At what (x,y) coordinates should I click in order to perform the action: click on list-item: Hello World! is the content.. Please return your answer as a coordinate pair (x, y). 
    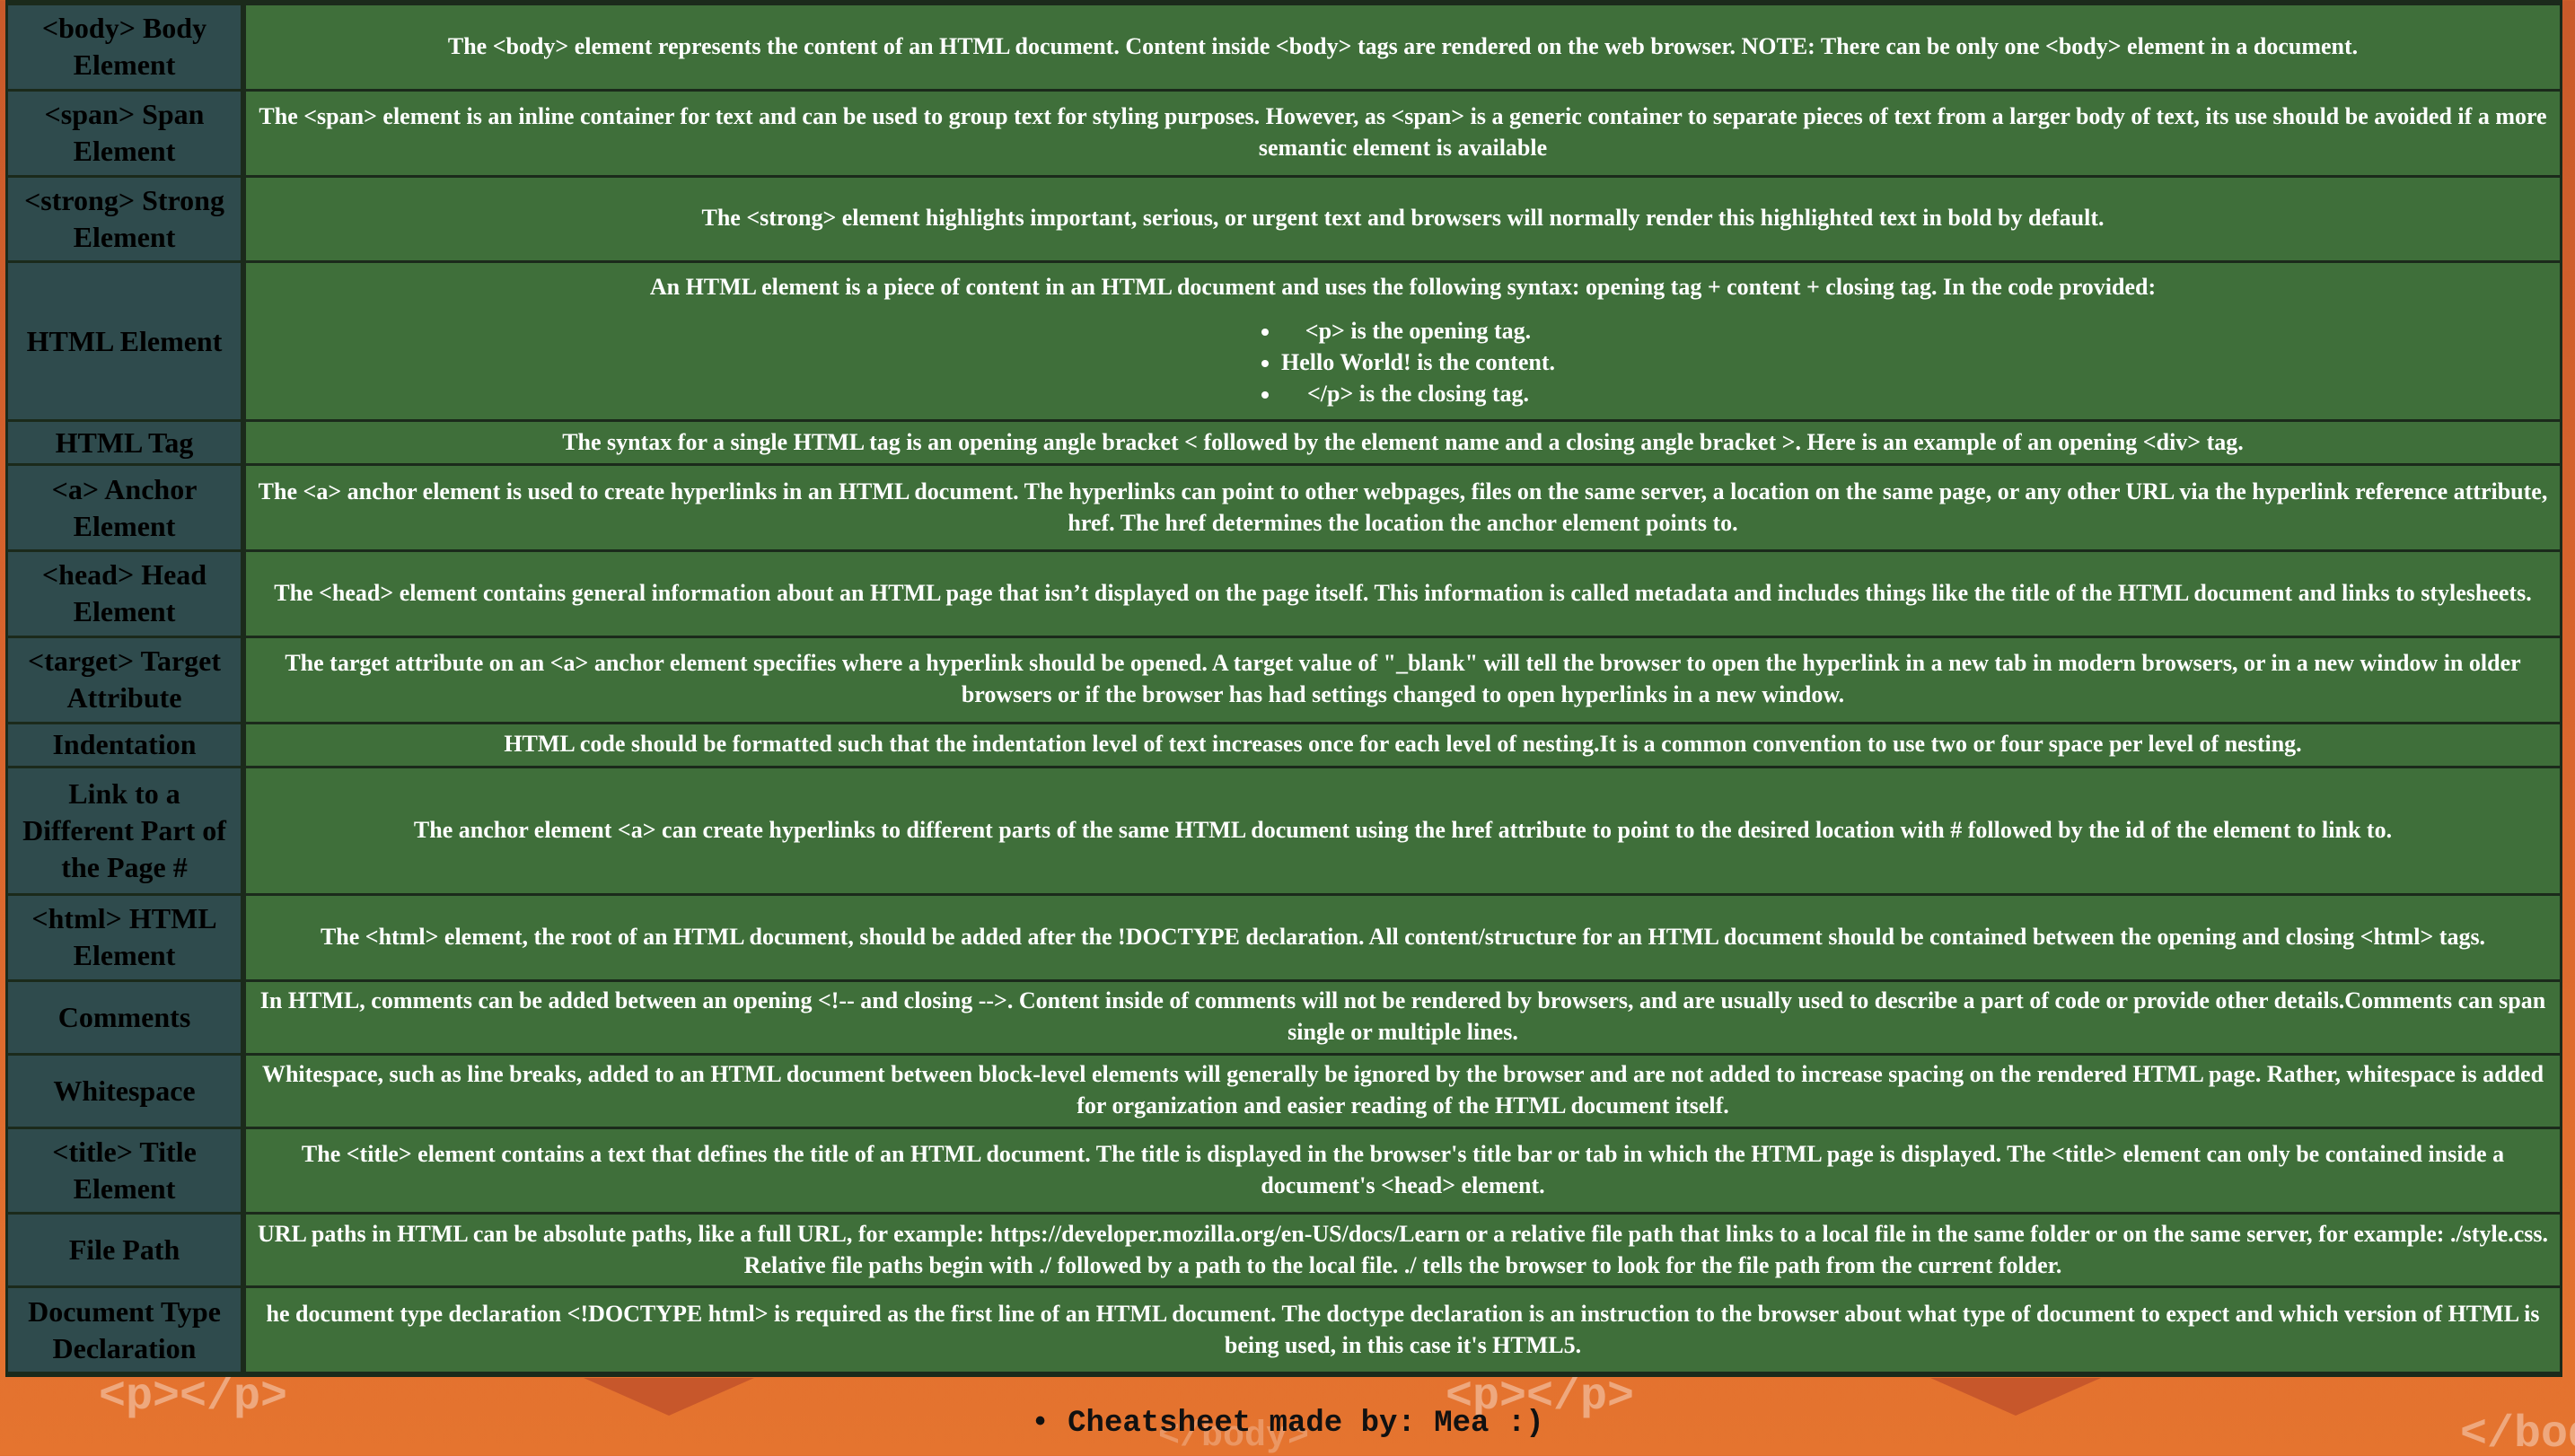
    Looking at the image, I should click on (1418, 363).